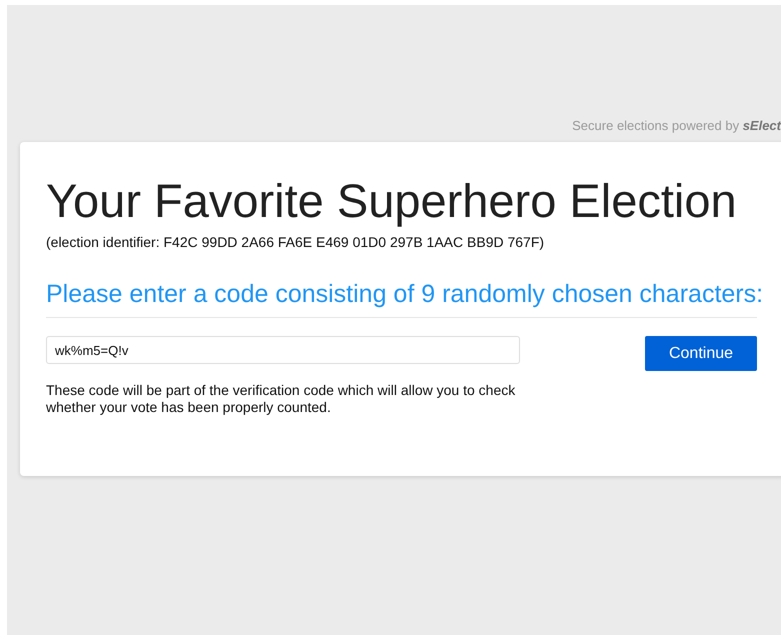  What do you see at coordinates (405, 294) in the screenshot?
I see `code-prompt: Please enter a code consisting of 9 randomly chosen characters:` at bounding box center [405, 294].